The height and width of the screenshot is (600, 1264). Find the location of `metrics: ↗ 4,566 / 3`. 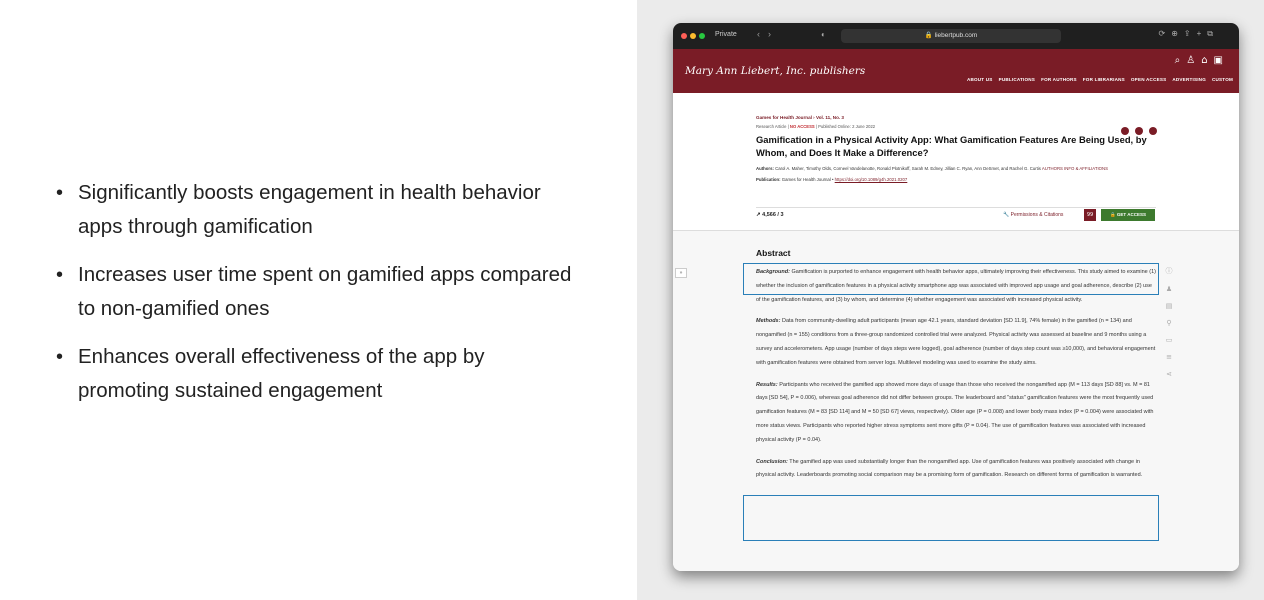

metrics: ↗ 4,566 / 3 is located at coordinates (770, 215).